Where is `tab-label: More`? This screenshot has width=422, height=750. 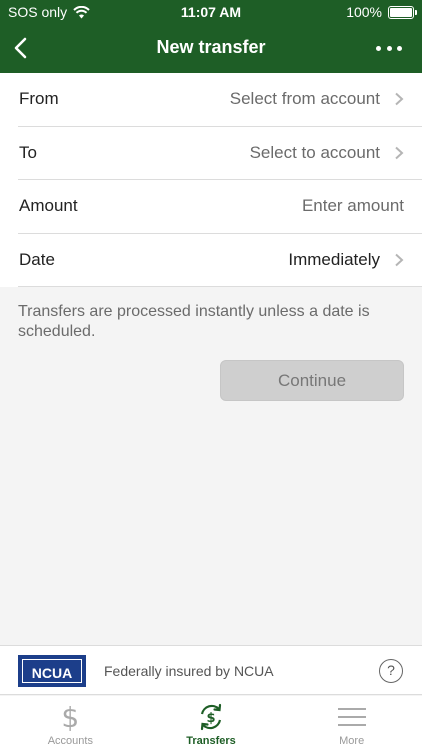 tab-label: More is located at coordinates (352, 741).